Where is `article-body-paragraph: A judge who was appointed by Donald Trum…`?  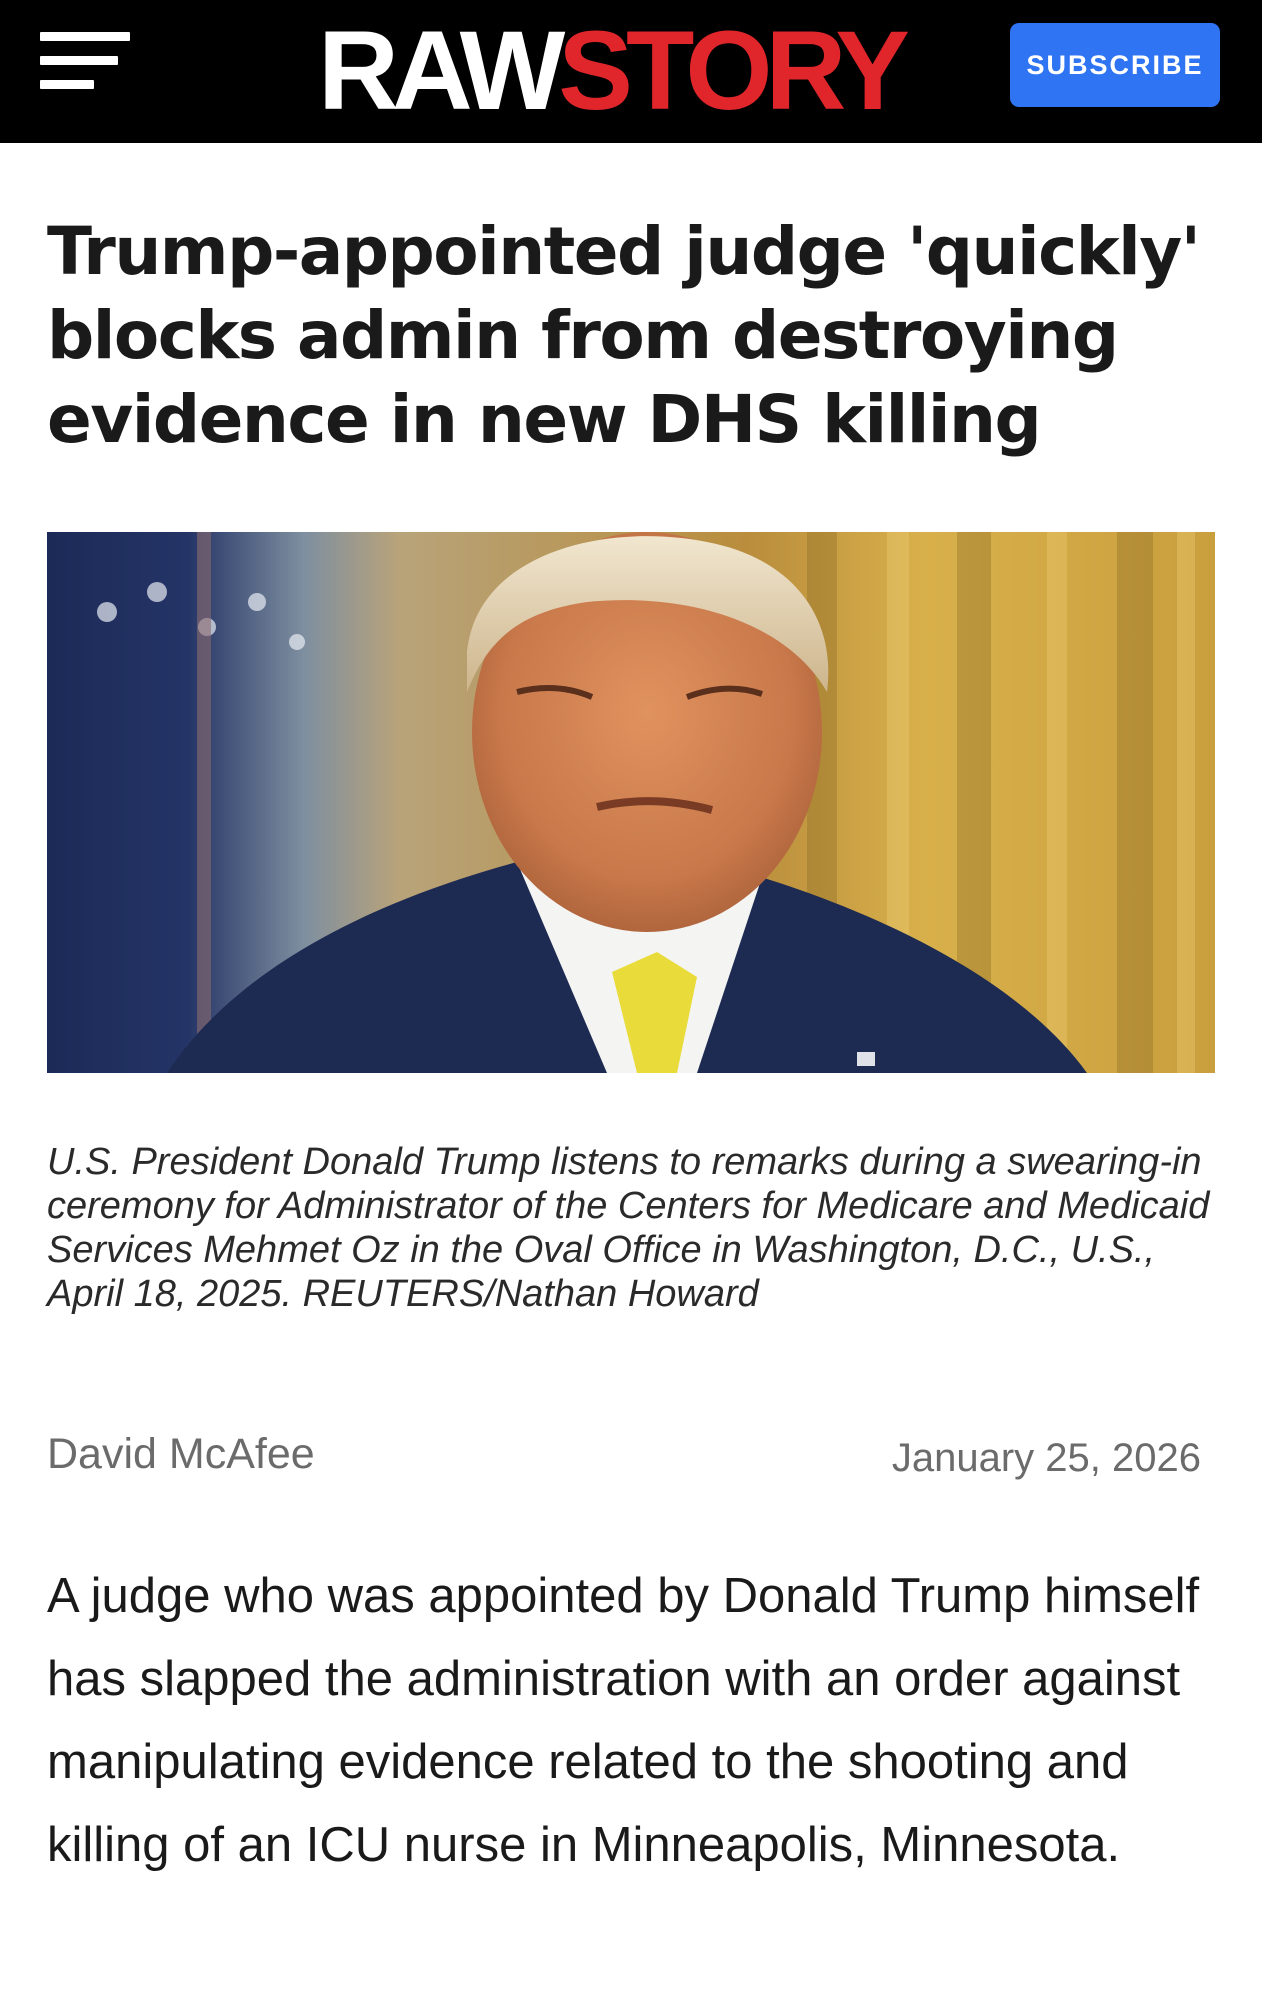
article-body-paragraph: A judge who was appointed by Donald Trum… is located at coordinates (623, 1720).